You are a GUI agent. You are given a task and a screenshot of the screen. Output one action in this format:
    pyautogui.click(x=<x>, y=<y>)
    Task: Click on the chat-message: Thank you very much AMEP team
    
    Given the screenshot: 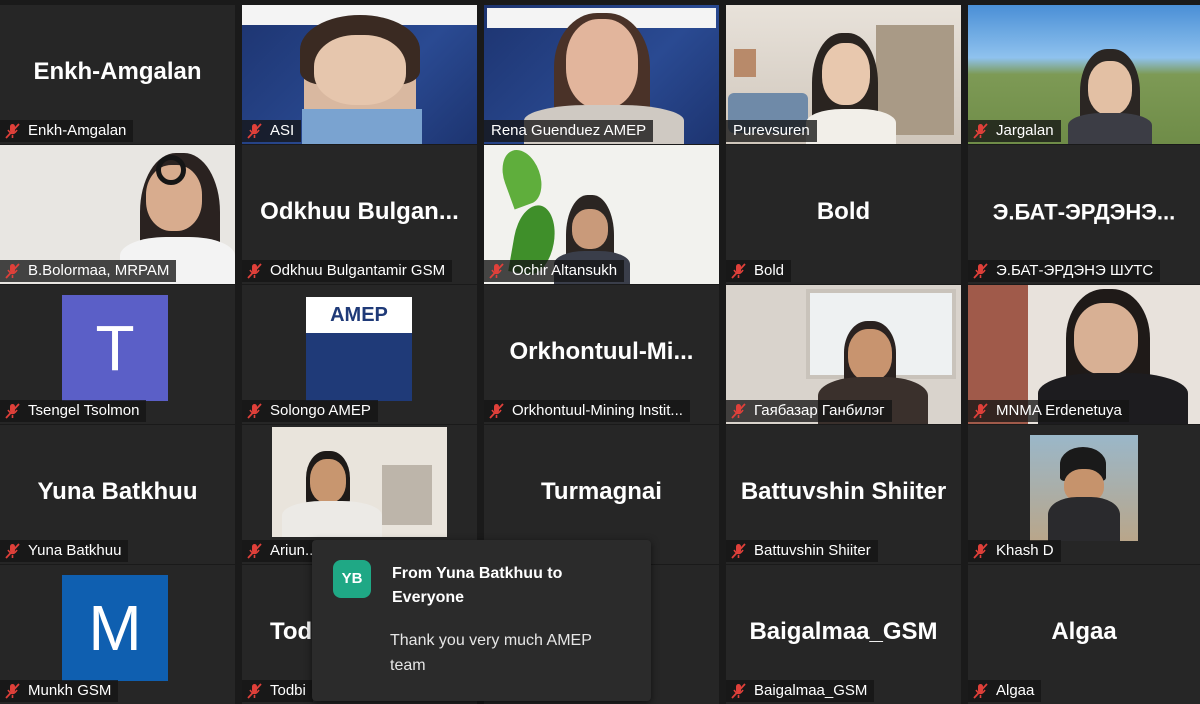 What is the action you would take?
    pyautogui.click(x=491, y=653)
    